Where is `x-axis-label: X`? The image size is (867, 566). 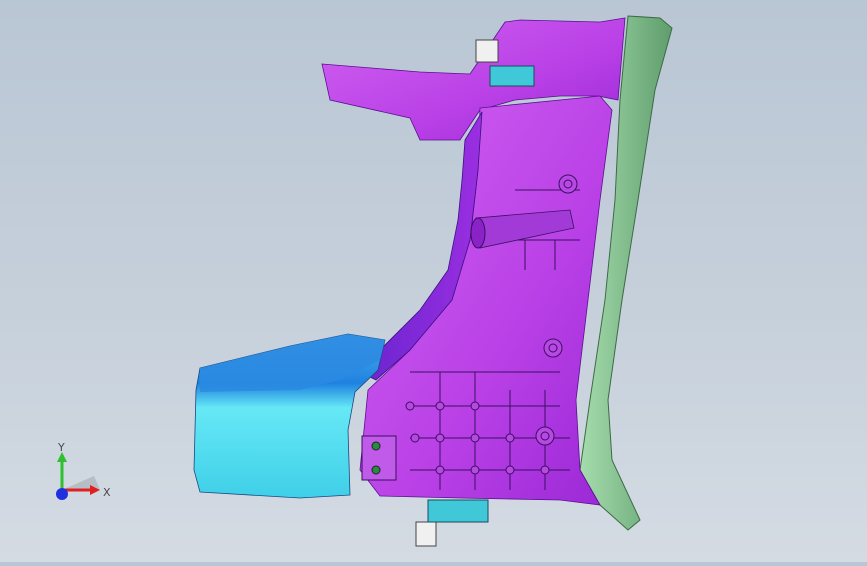 x-axis-label: X is located at coordinates (107, 492).